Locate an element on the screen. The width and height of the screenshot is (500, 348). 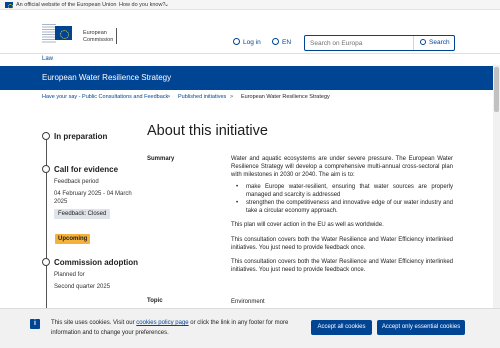
accept-essential-cookies-button: Accept only essential cookies is located at coordinates (421, 327).